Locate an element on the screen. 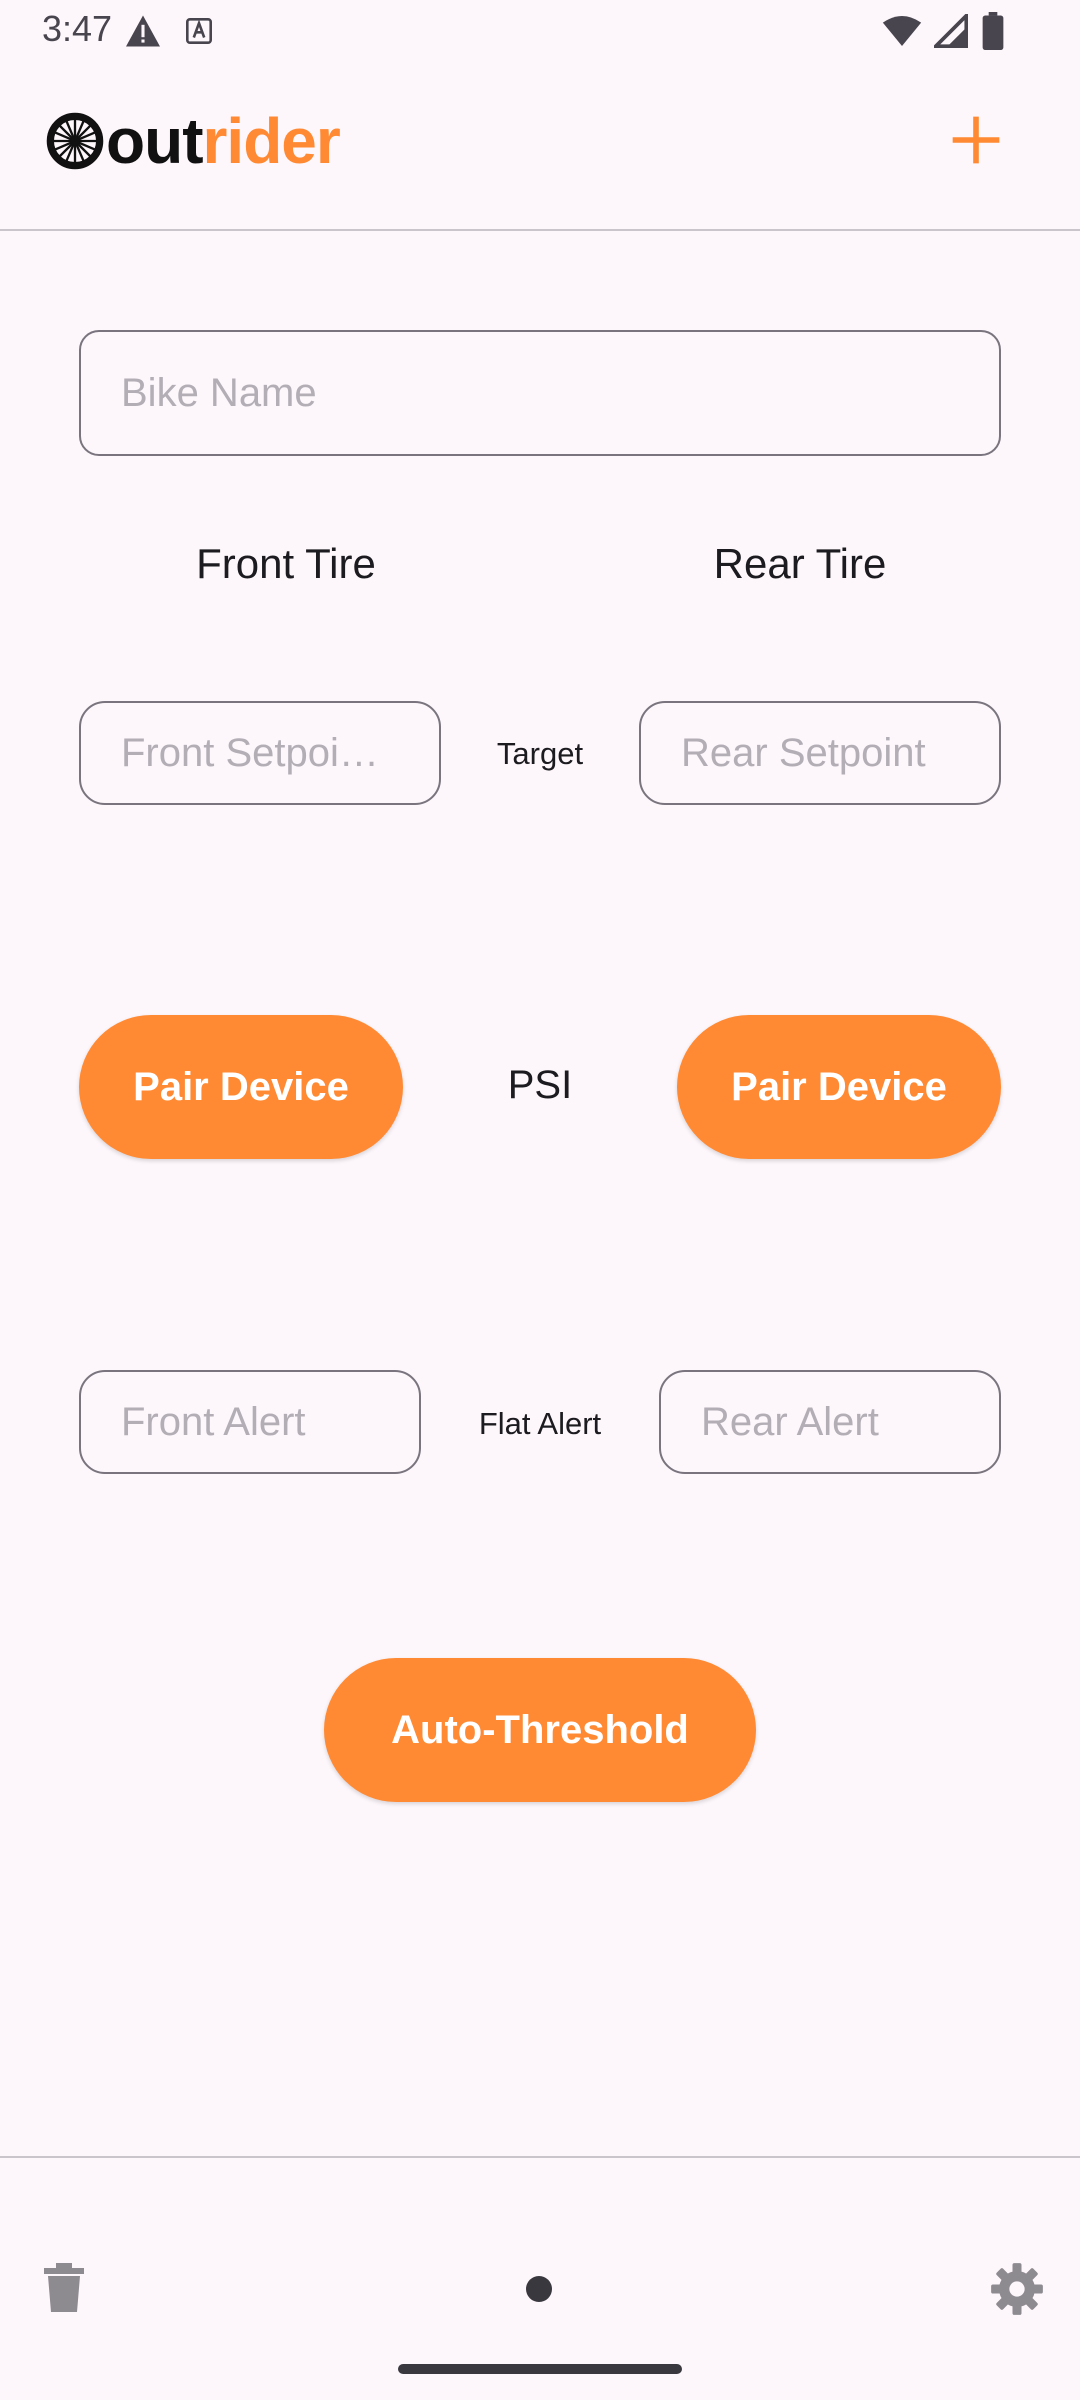 This screenshot has width=1080, height=2400. signal-icon is located at coordinates (951, 31).